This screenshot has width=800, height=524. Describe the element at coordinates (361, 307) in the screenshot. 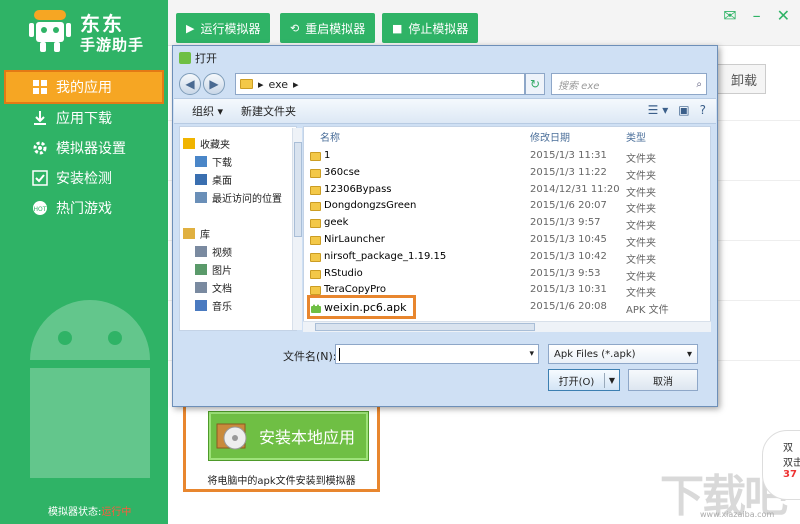

I see `selected-file-highlight` at that location.